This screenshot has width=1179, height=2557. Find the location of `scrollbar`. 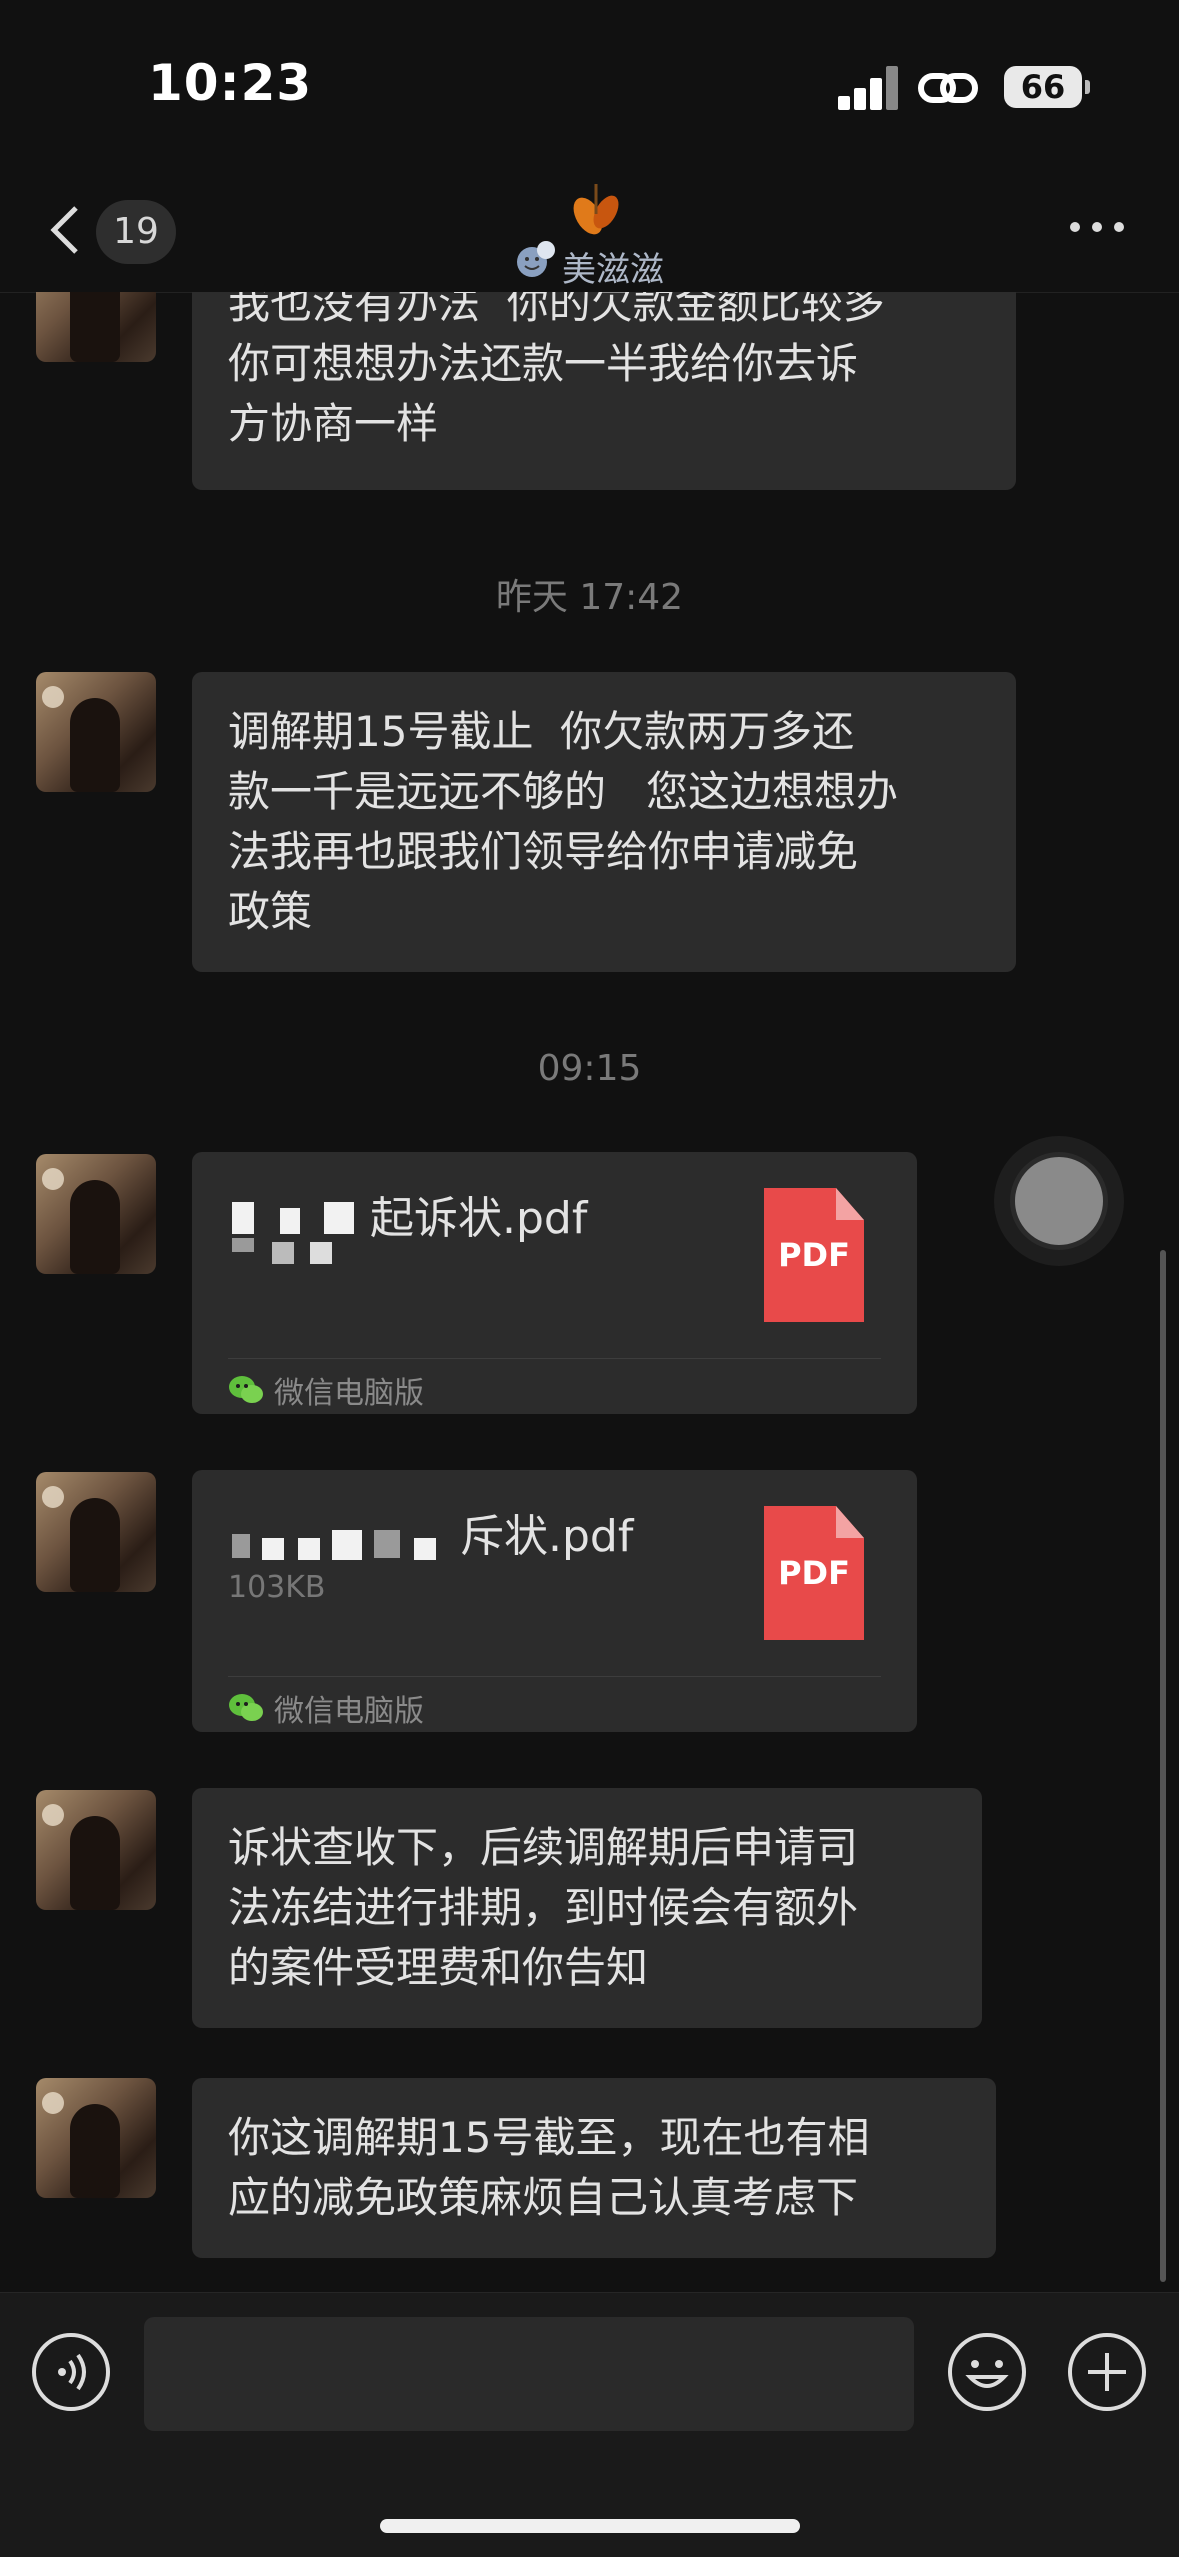

scrollbar is located at coordinates (1163, 1766).